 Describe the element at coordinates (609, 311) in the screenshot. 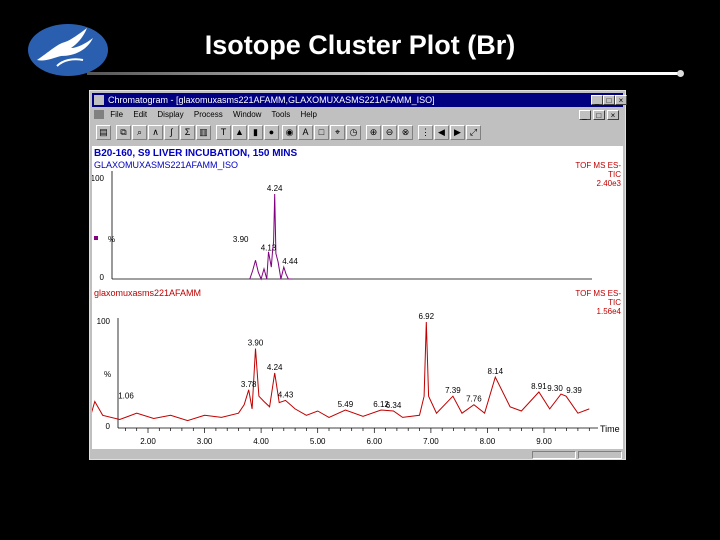

I see `bottom-trace-intensity: 1.56e4` at that location.